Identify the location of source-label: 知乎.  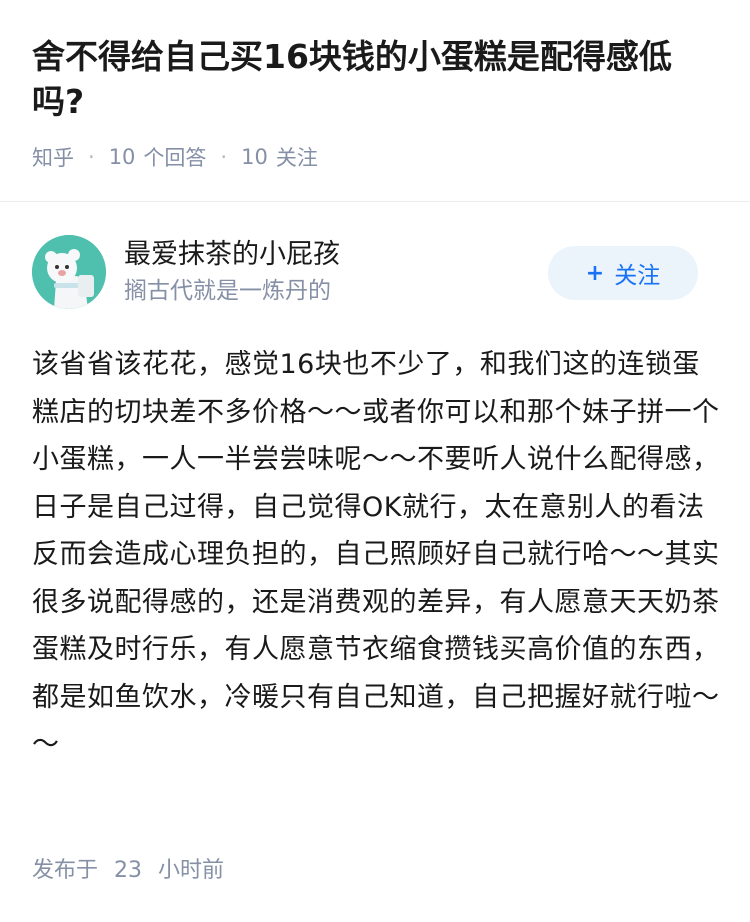
(53, 157).